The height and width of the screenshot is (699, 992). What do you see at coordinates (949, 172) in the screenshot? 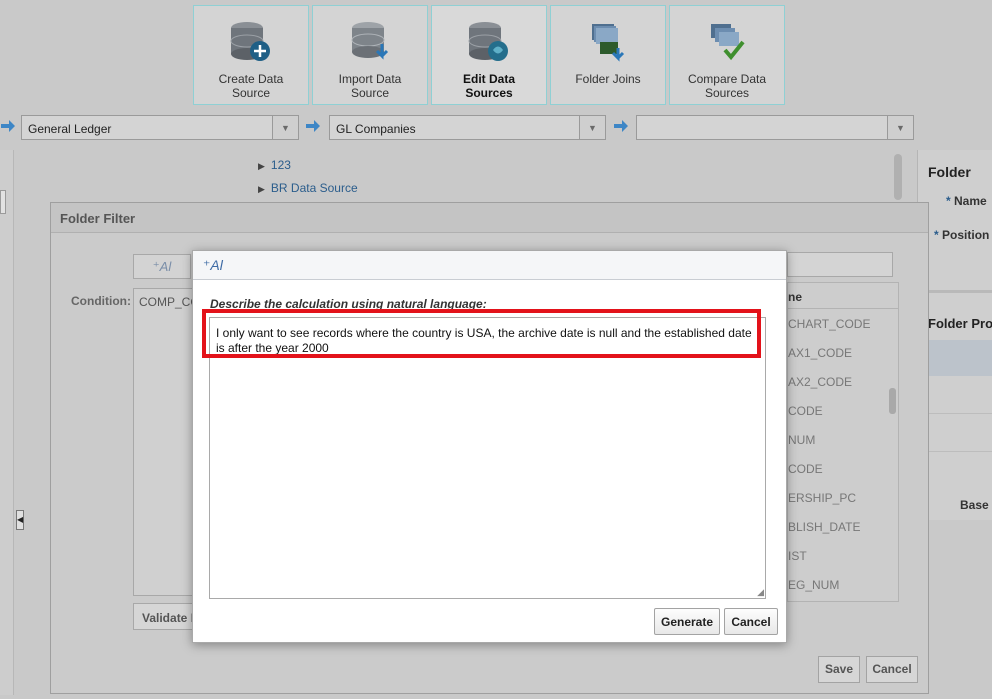
I see `folder-panel-title: Folder` at bounding box center [949, 172].